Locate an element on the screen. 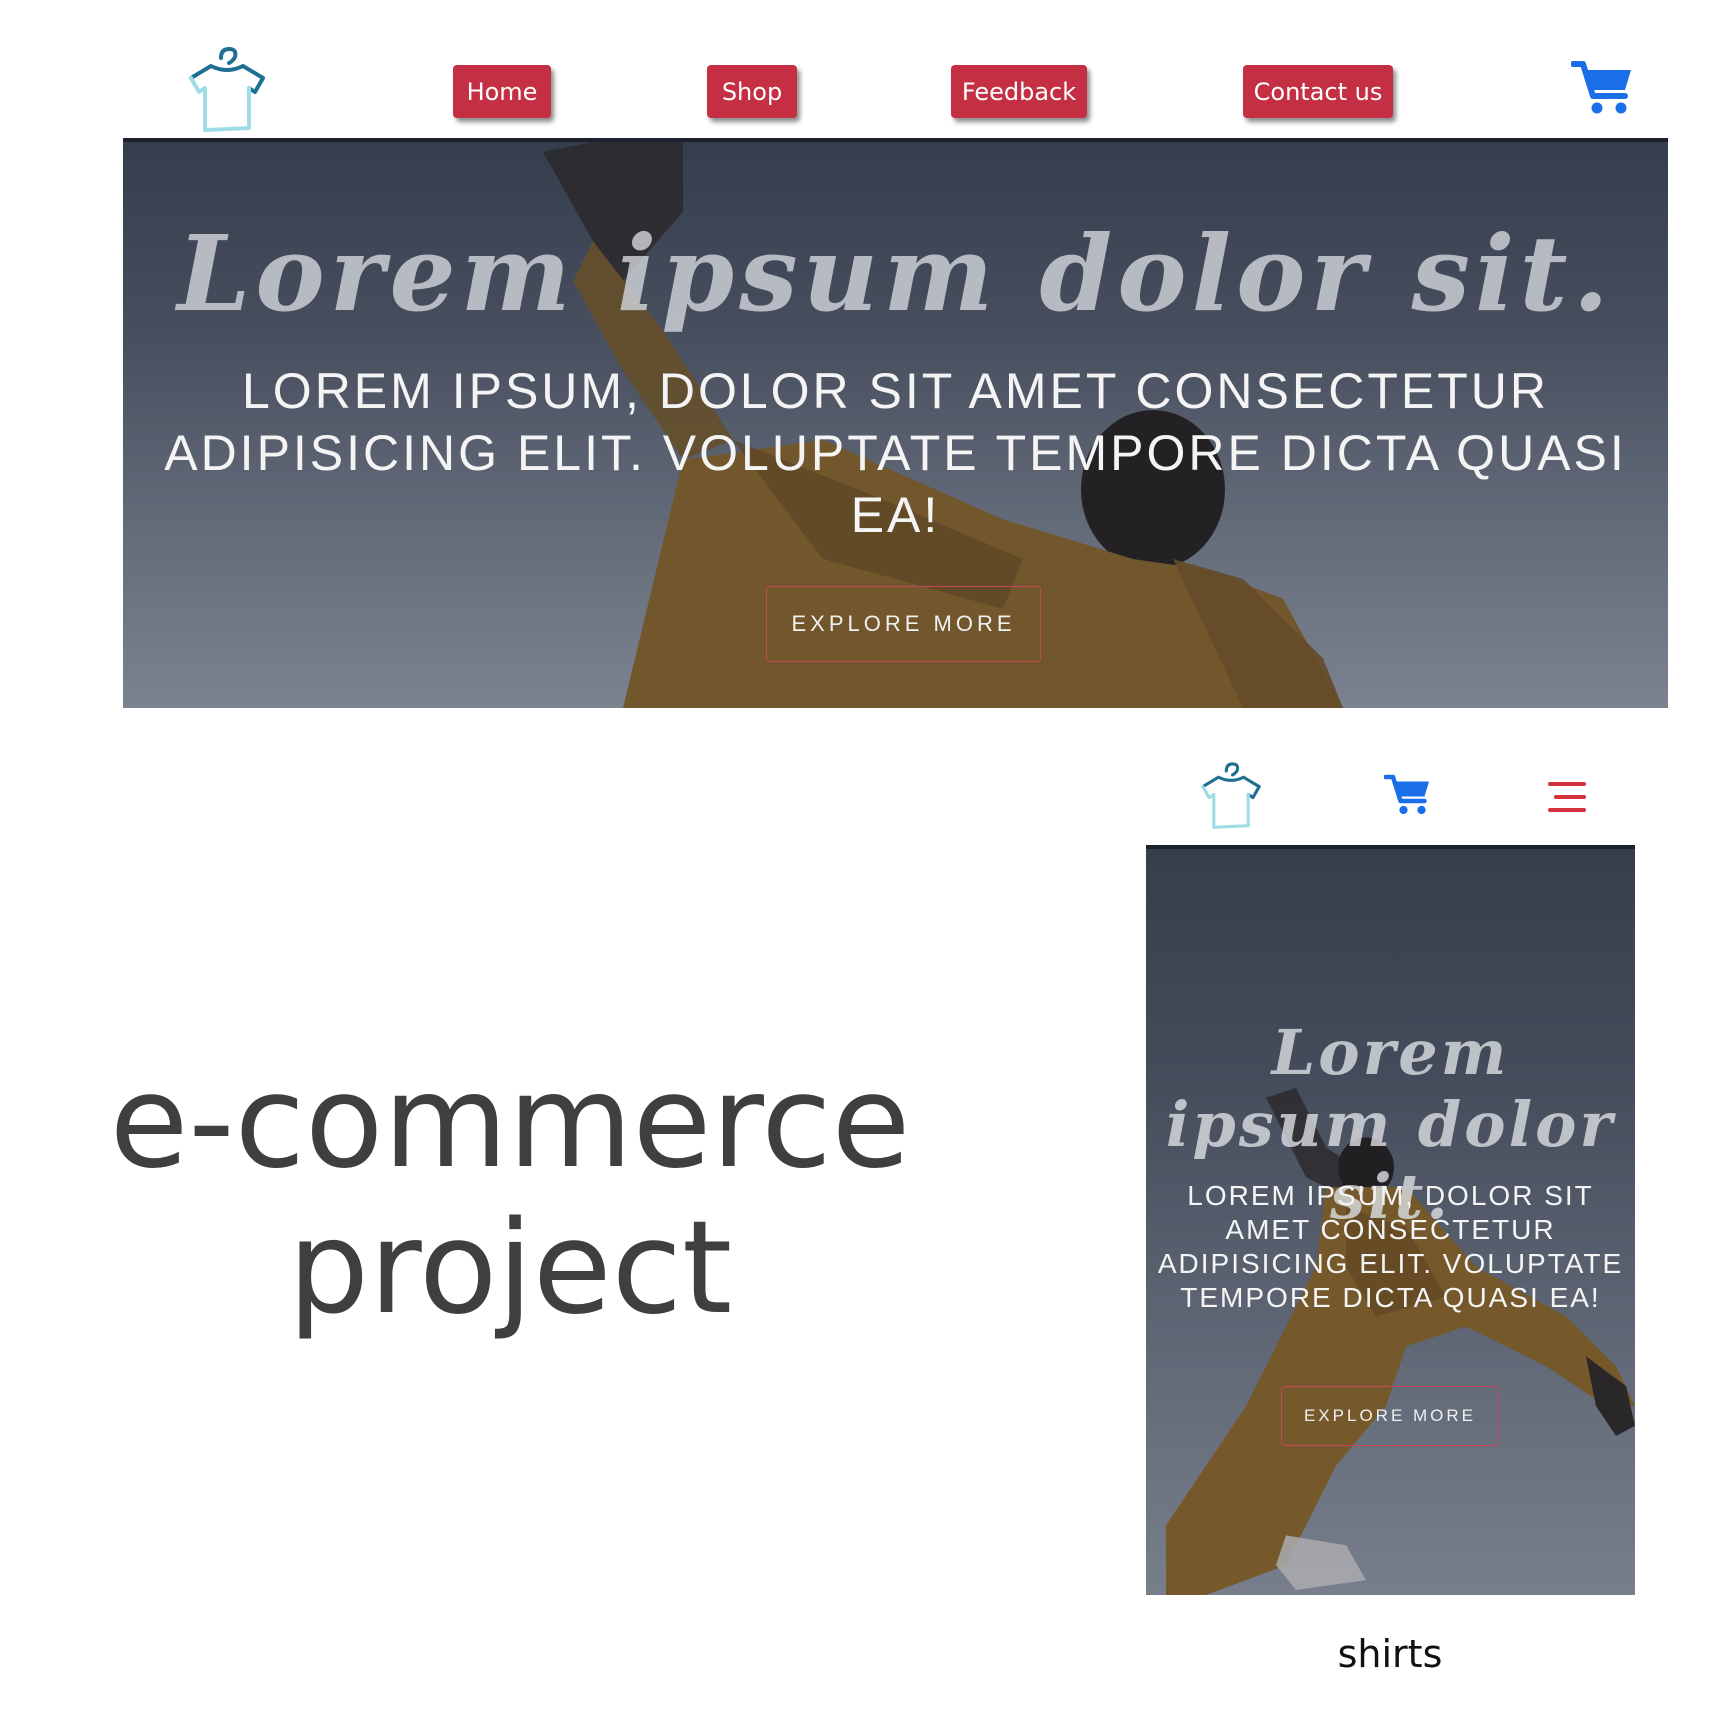  desktop-header: Home Shop Feedback Contact us is located at coordinates (895, 90).